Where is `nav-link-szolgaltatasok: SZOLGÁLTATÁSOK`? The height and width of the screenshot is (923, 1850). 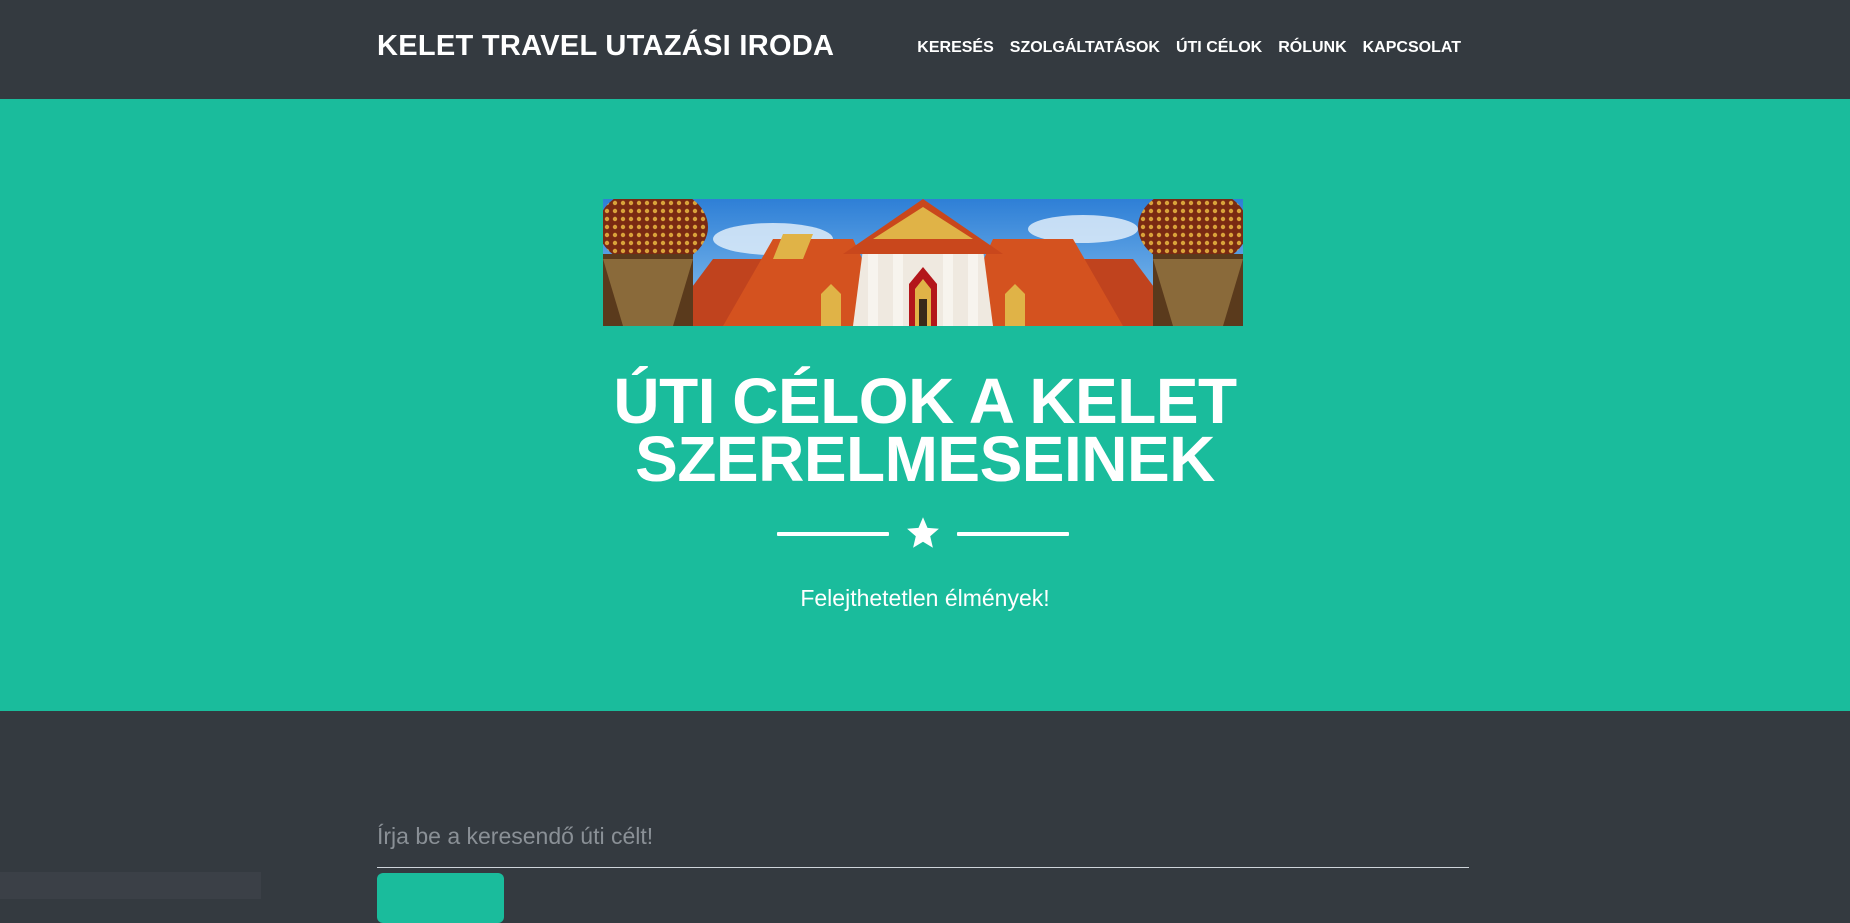 nav-link-szolgaltatasok: SZOLGÁLTATÁSOK is located at coordinates (1085, 48).